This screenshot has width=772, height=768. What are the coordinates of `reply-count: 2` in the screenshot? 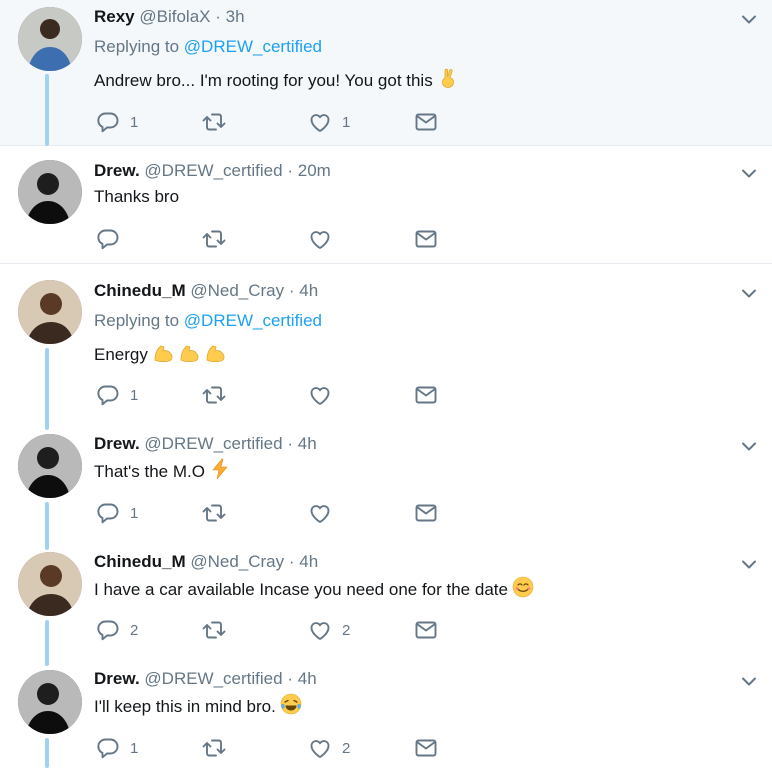 It's located at (134, 630).